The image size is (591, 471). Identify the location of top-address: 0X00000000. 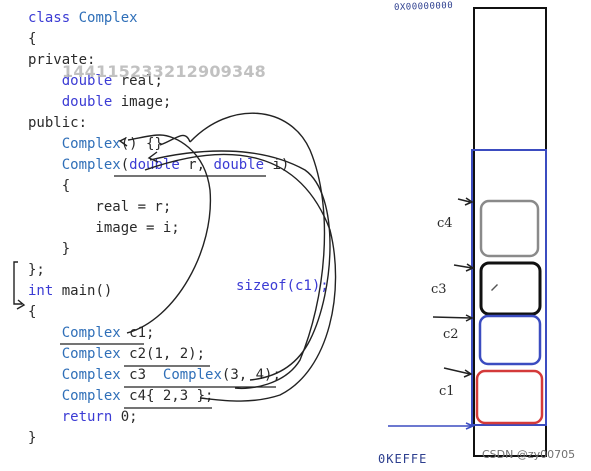
(423, 7).